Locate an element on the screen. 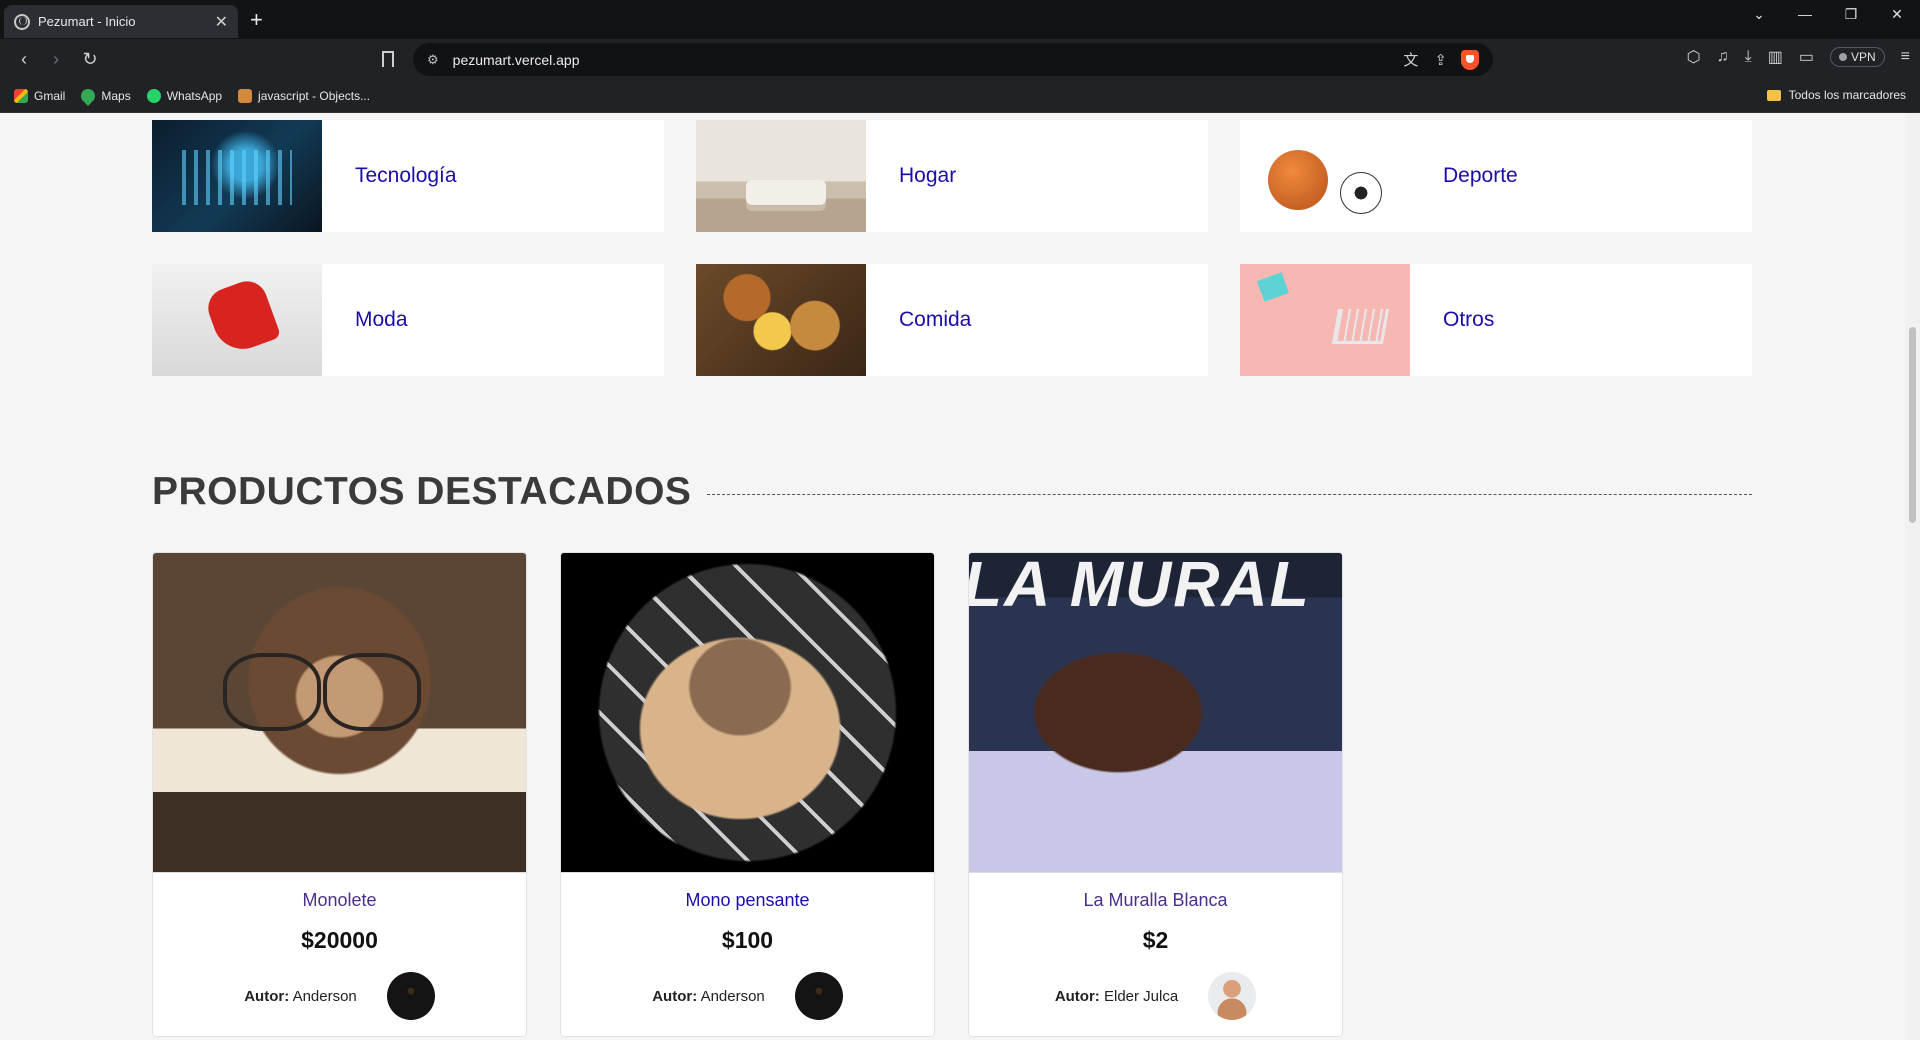  page-scrollbar is located at coordinates (1912, 576).